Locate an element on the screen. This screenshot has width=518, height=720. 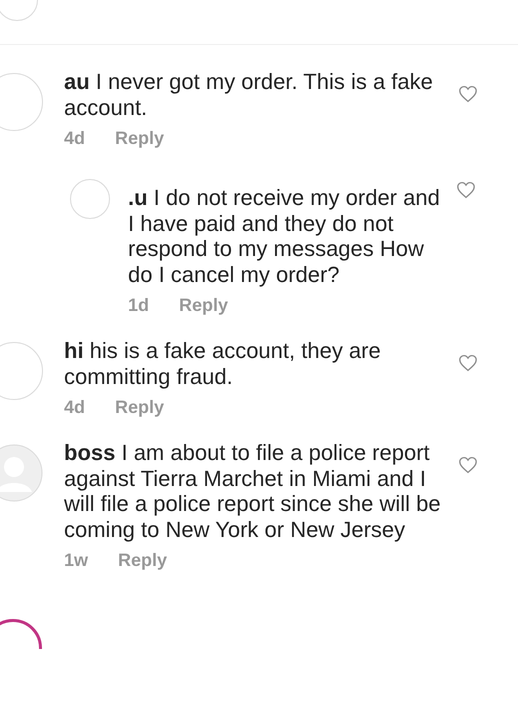
comment-text: hi his is a fake account, they are committing fraud. is located at coordinates (223, 363).